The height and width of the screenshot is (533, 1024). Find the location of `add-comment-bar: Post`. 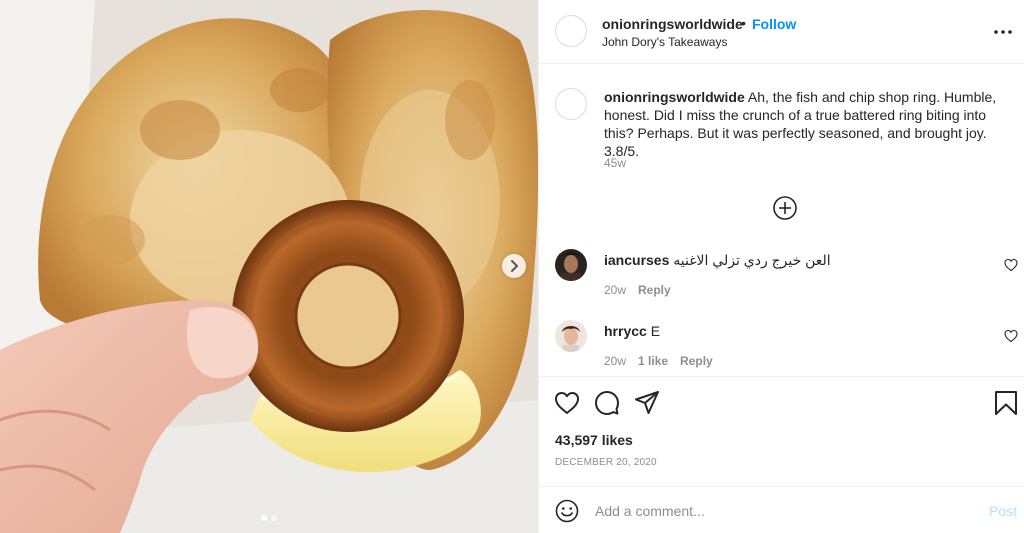

add-comment-bar: Post is located at coordinates (781, 509).